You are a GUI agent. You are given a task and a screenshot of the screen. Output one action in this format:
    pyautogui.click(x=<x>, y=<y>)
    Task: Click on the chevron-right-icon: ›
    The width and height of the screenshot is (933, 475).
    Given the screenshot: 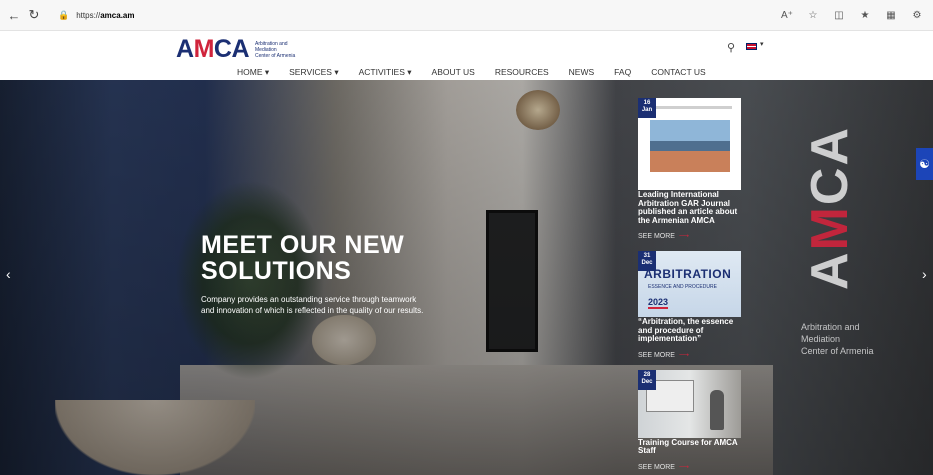 What is the action you would take?
    pyautogui.click(x=924, y=274)
    